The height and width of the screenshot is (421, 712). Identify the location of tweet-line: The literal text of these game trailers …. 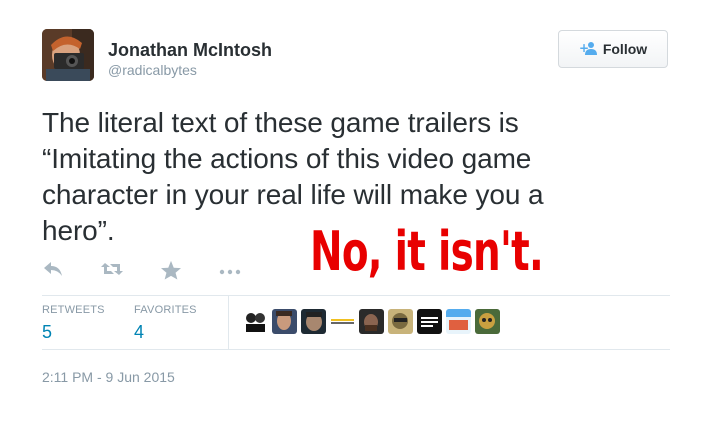
(280, 122).